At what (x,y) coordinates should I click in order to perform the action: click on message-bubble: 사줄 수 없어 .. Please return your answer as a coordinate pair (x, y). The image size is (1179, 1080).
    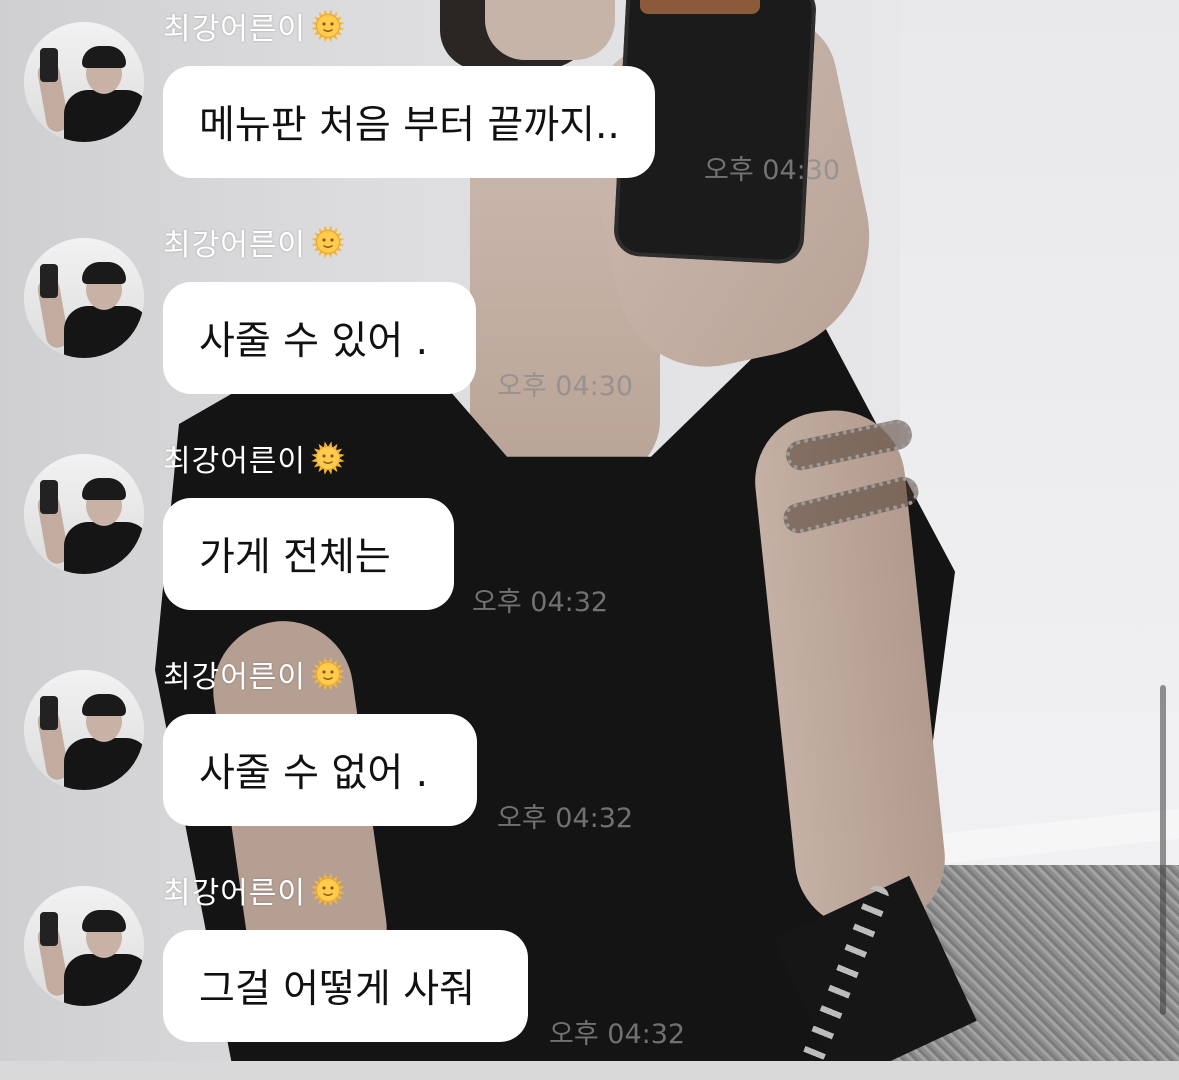
    Looking at the image, I should click on (320, 770).